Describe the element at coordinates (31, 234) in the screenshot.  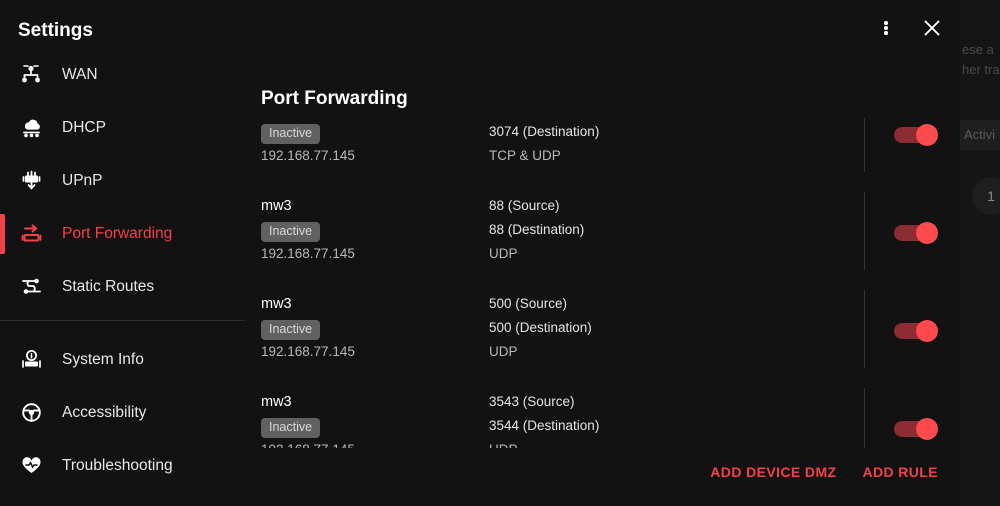
I see `port-forwarding-icon` at that location.